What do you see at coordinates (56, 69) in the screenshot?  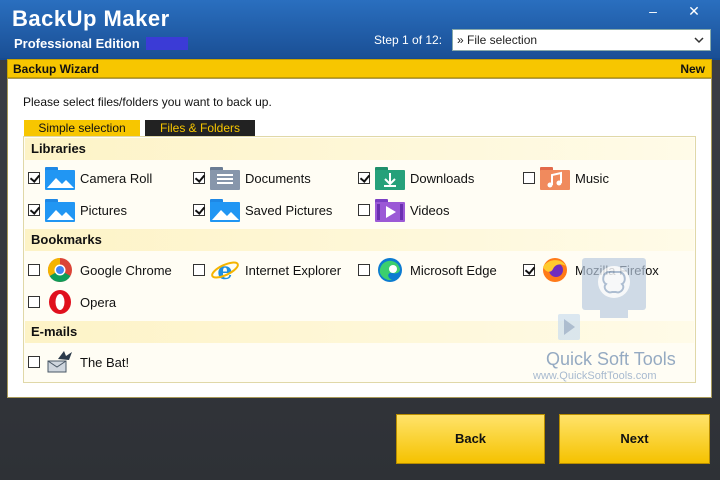 I see `wizard-title: Backup Wizard` at bounding box center [56, 69].